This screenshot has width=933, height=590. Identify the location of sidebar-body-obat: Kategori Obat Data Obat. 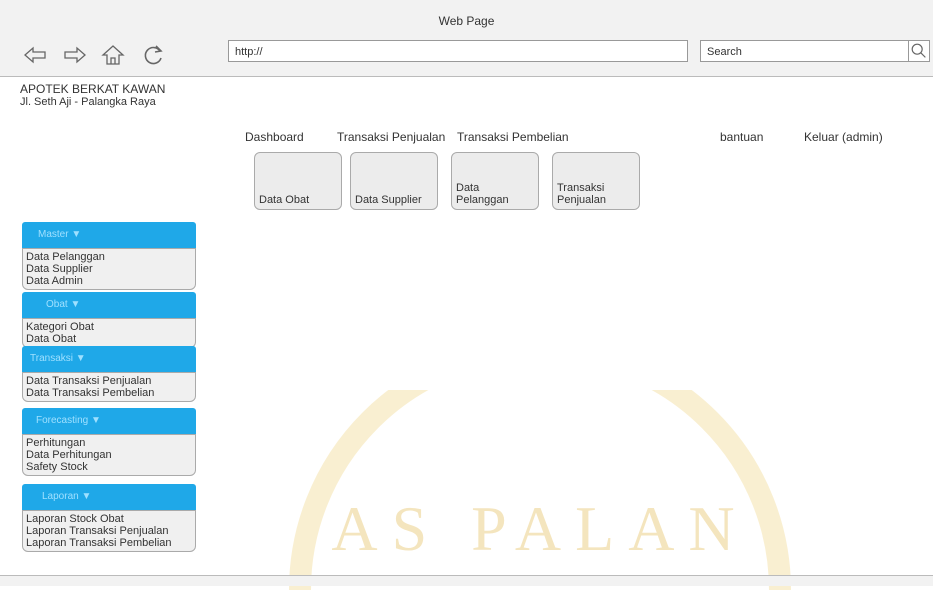
(109, 333).